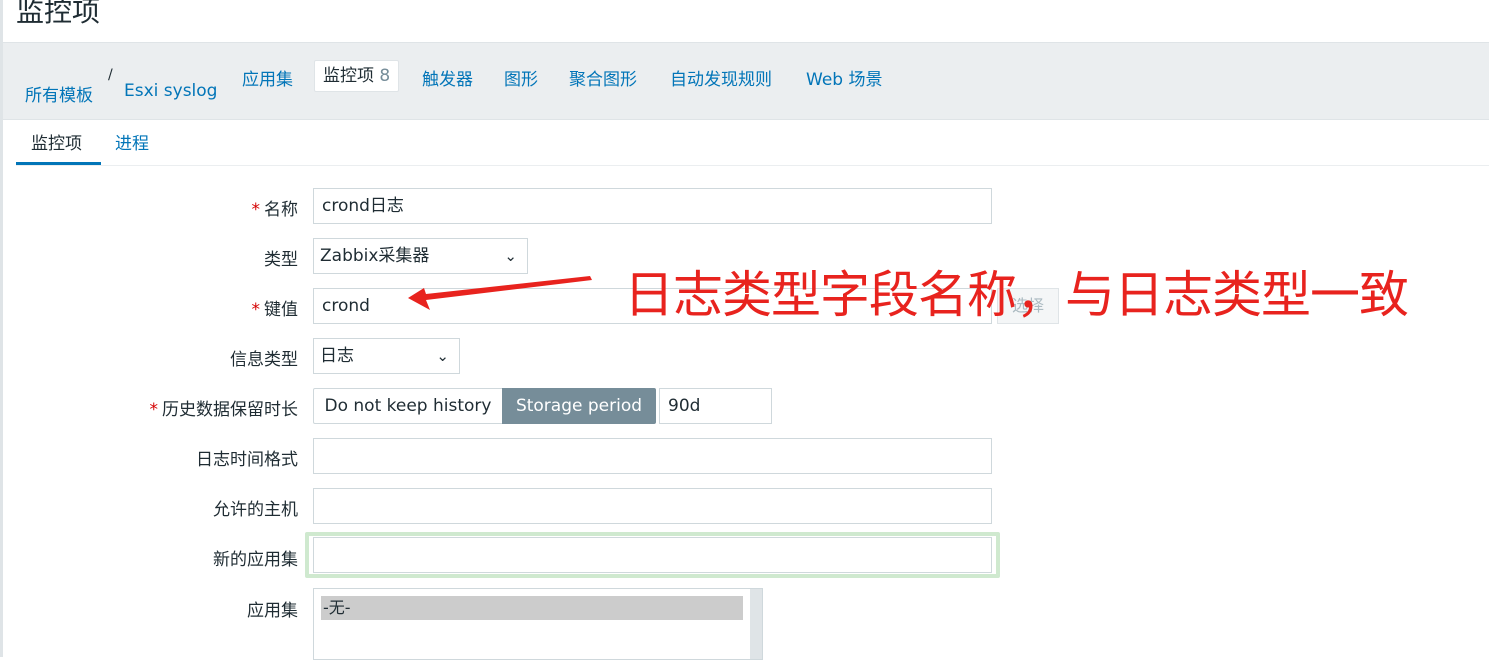  Describe the element at coordinates (224, 410) in the screenshot. I see `history-label: * 历史数据保留时长` at that location.